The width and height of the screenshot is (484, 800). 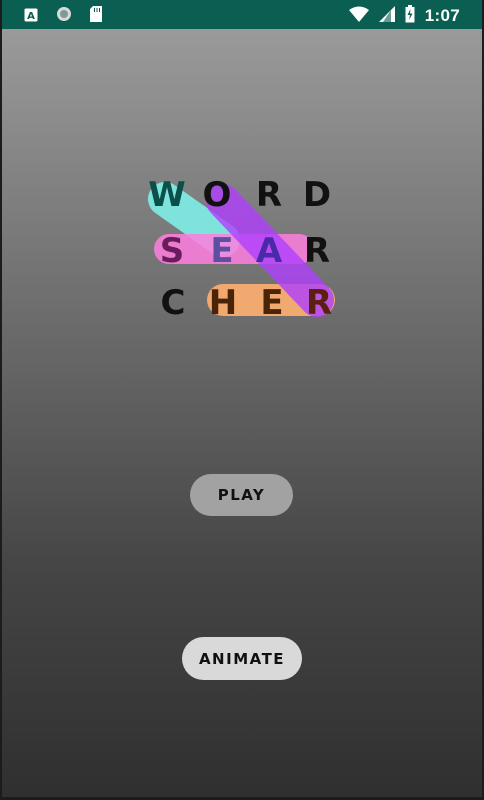 What do you see at coordinates (242, 14) in the screenshot?
I see `status-bar: A 1:07` at bounding box center [242, 14].